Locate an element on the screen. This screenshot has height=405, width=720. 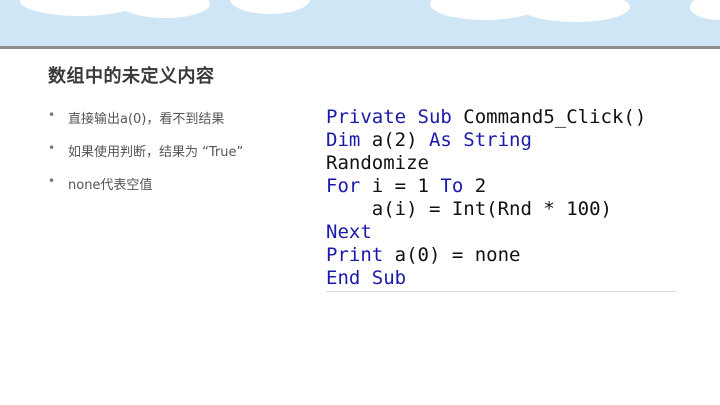
code-line: Print a(0) = none is located at coordinates (501, 255).